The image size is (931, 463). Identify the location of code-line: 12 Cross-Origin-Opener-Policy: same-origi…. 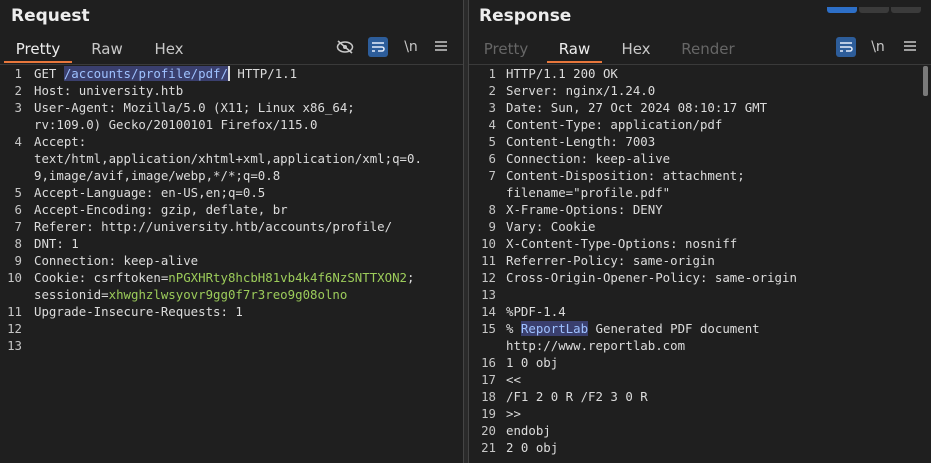
(700, 277).